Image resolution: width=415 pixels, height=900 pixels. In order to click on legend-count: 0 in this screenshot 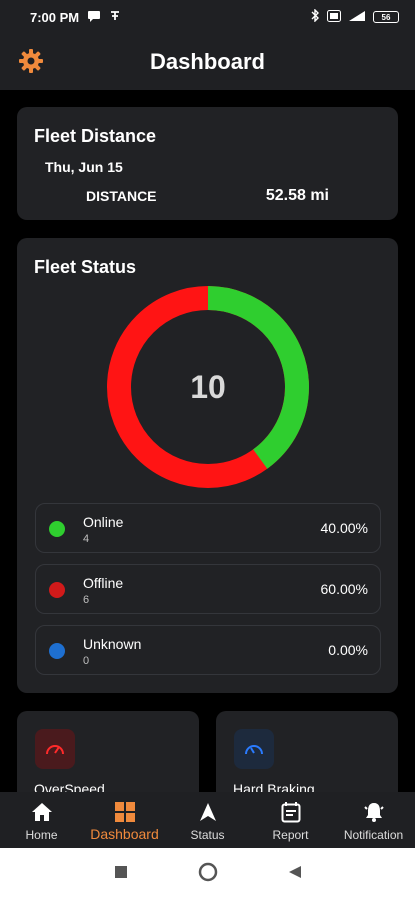, I will do `click(86, 661)`.